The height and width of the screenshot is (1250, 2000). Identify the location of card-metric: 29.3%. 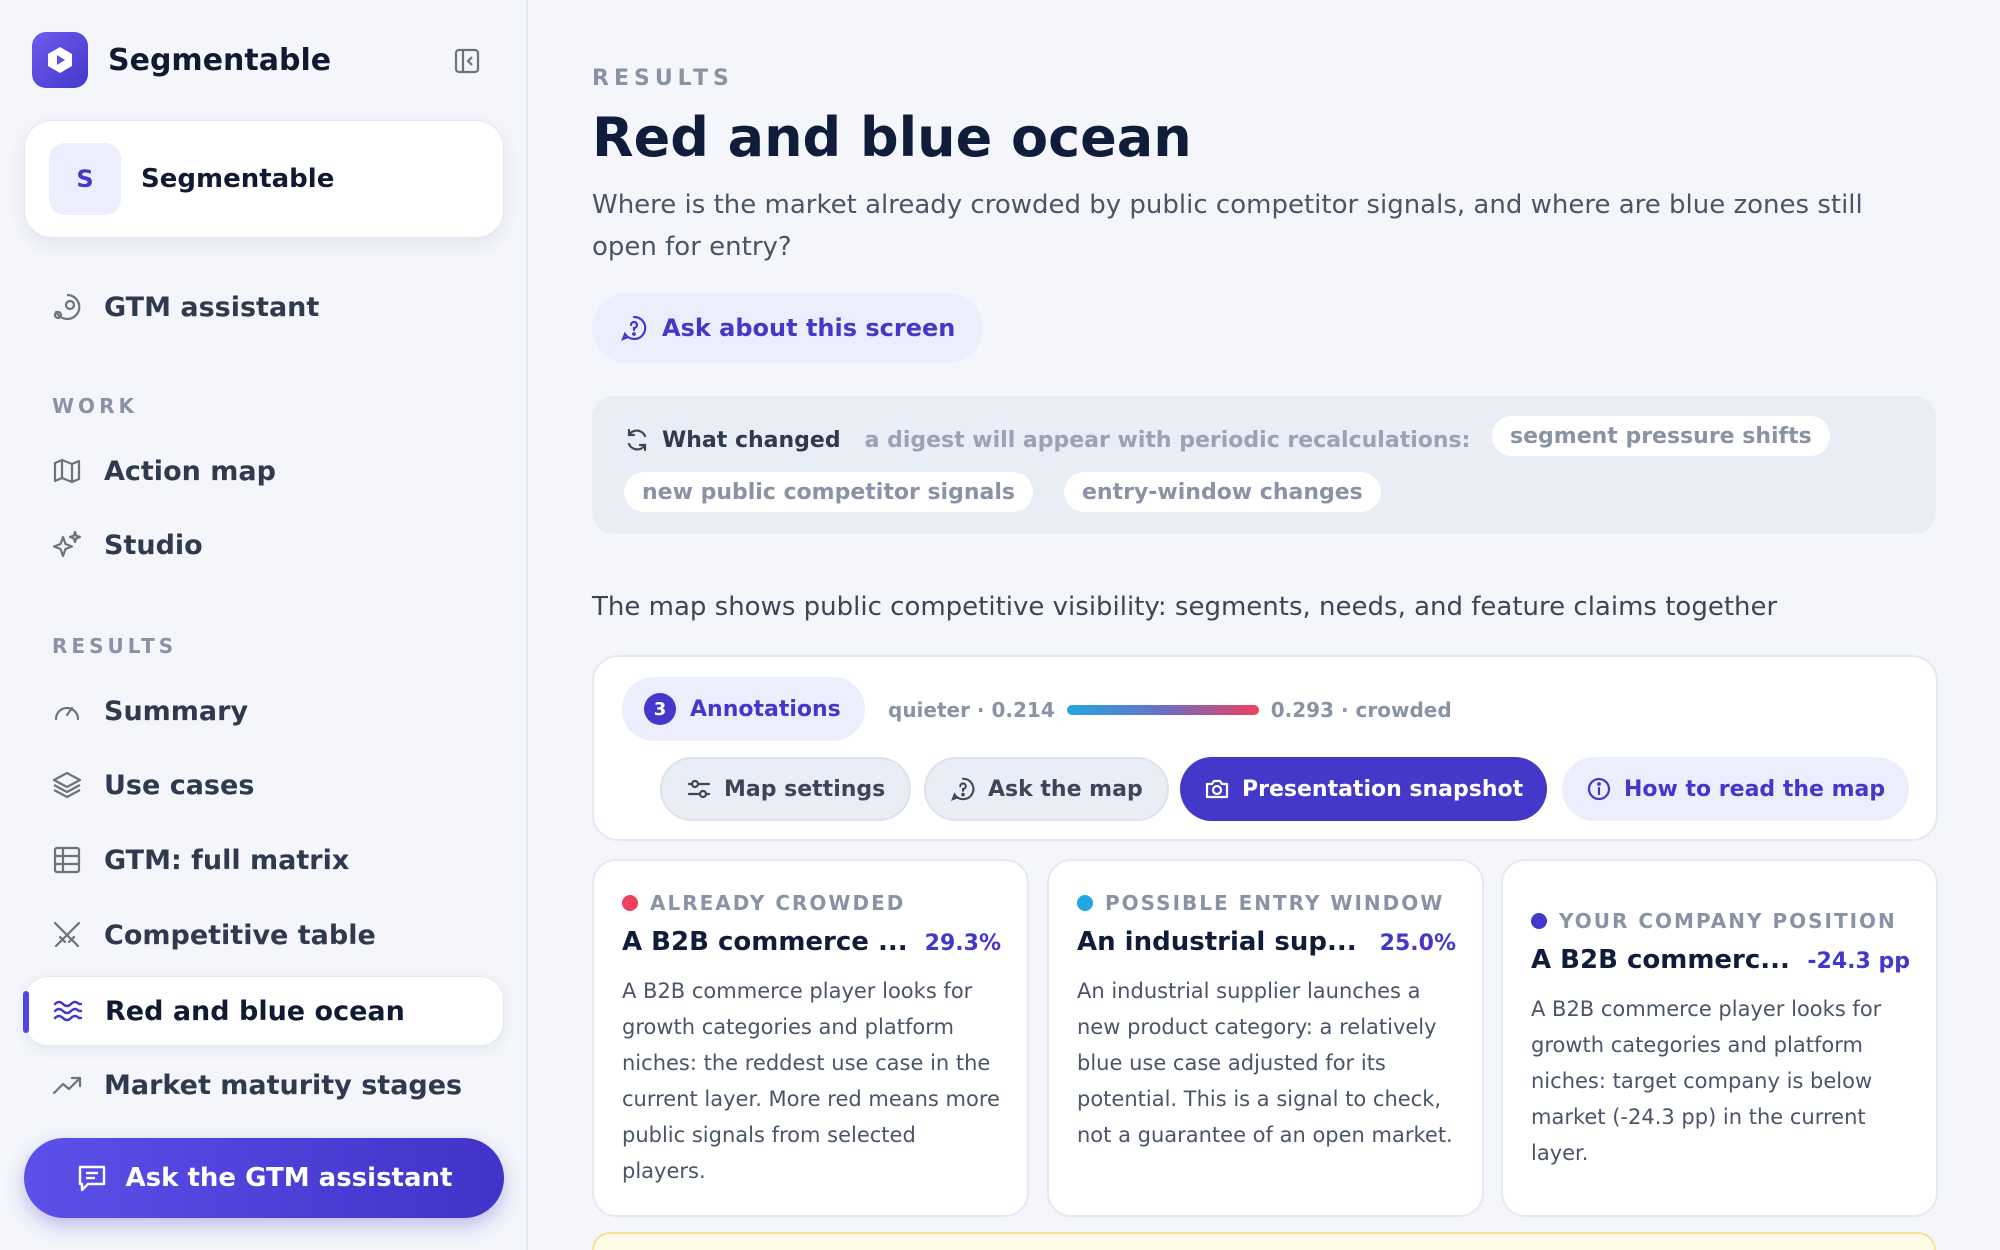
(962, 943).